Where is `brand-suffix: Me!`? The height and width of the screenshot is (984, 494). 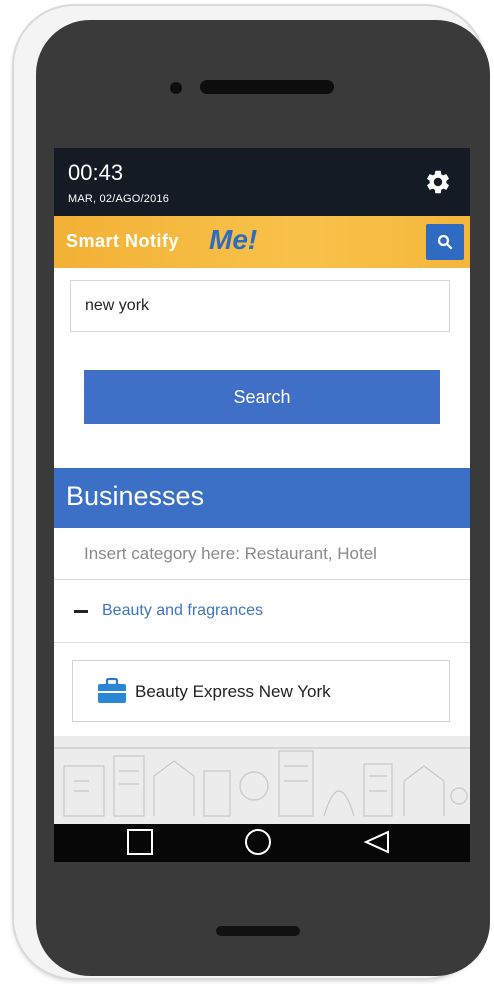
brand-suffix: Me! is located at coordinates (233, 239).